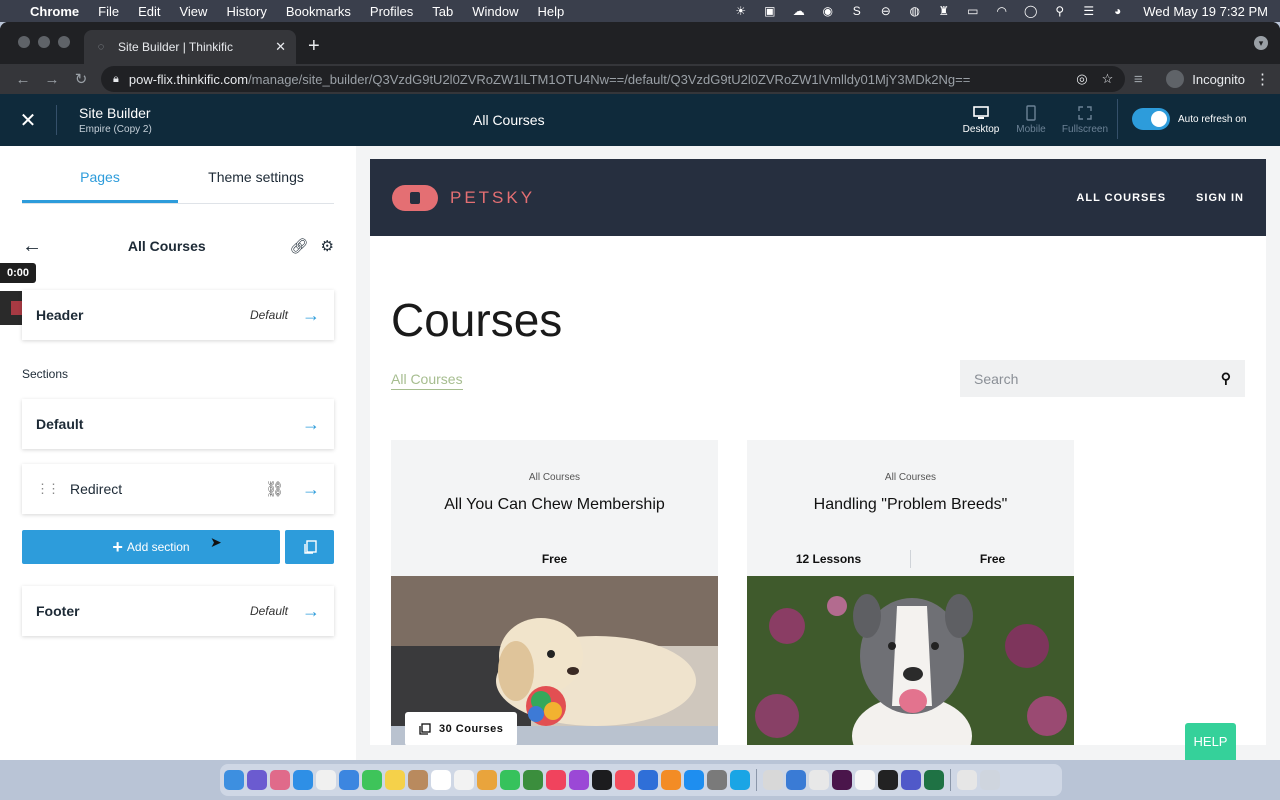 Image resolution: width=1280 pixels, height=800 pixels. What do you see at coordinates (1059, 11) in the screenshot?
I see `spotlight-icon: ⚲` at bounding box center [1059, 11].